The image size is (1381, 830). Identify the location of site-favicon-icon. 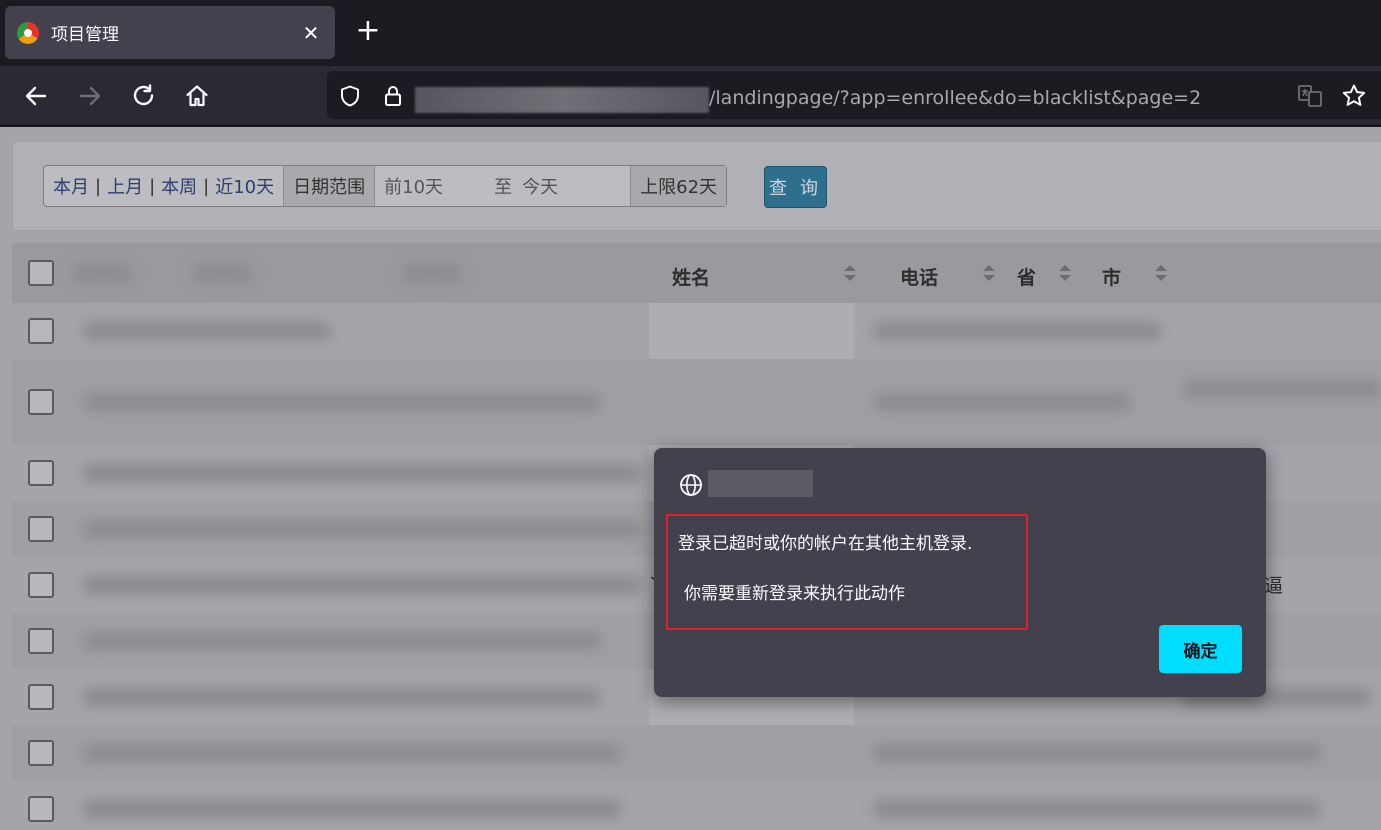
(28, 32).